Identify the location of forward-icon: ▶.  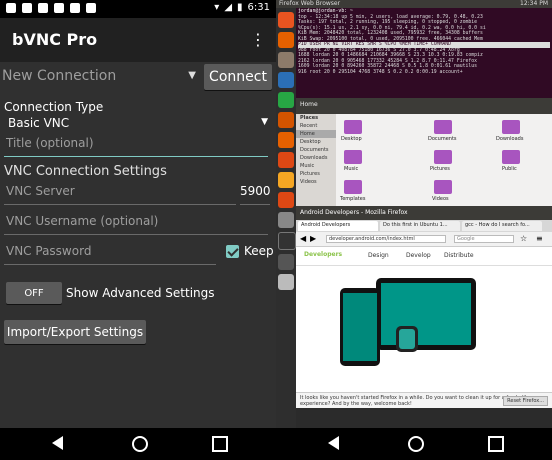
(313, 238).